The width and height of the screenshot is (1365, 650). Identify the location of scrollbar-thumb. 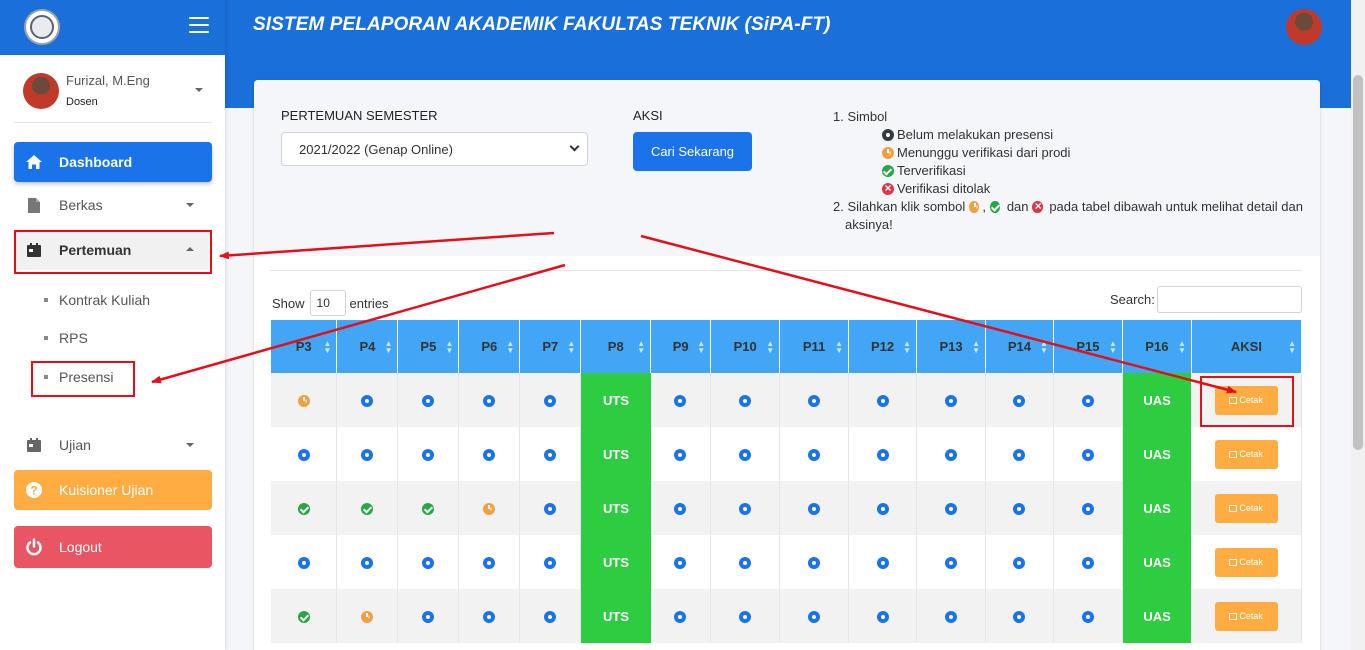
(1358, 262).